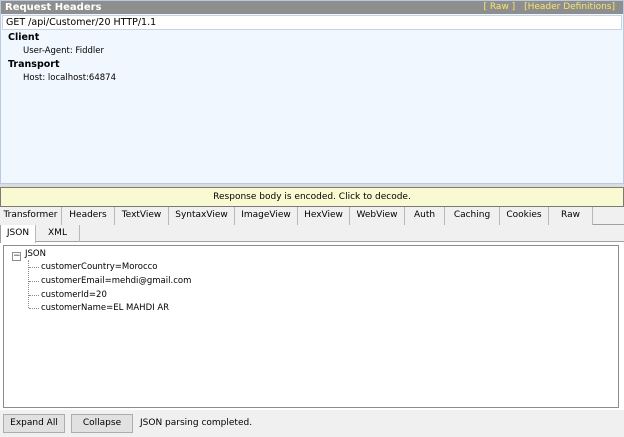  Describe the element at coordinates (35, 254) in the screenshot. I see `json-root-node: JSON` at that location.